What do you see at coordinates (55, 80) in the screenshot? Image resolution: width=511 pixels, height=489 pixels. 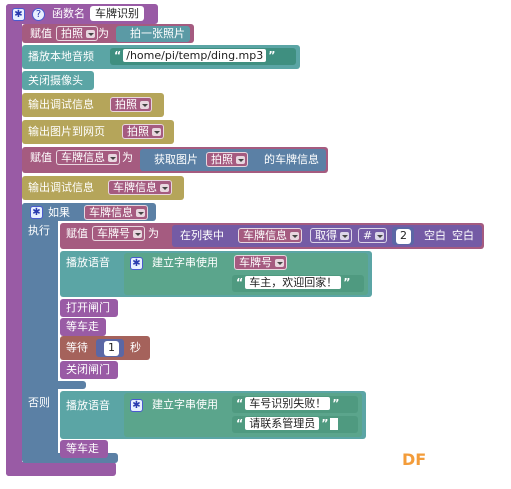 I see `close-camera-label: 关闭摄像头` at bounding box center [55, 80].